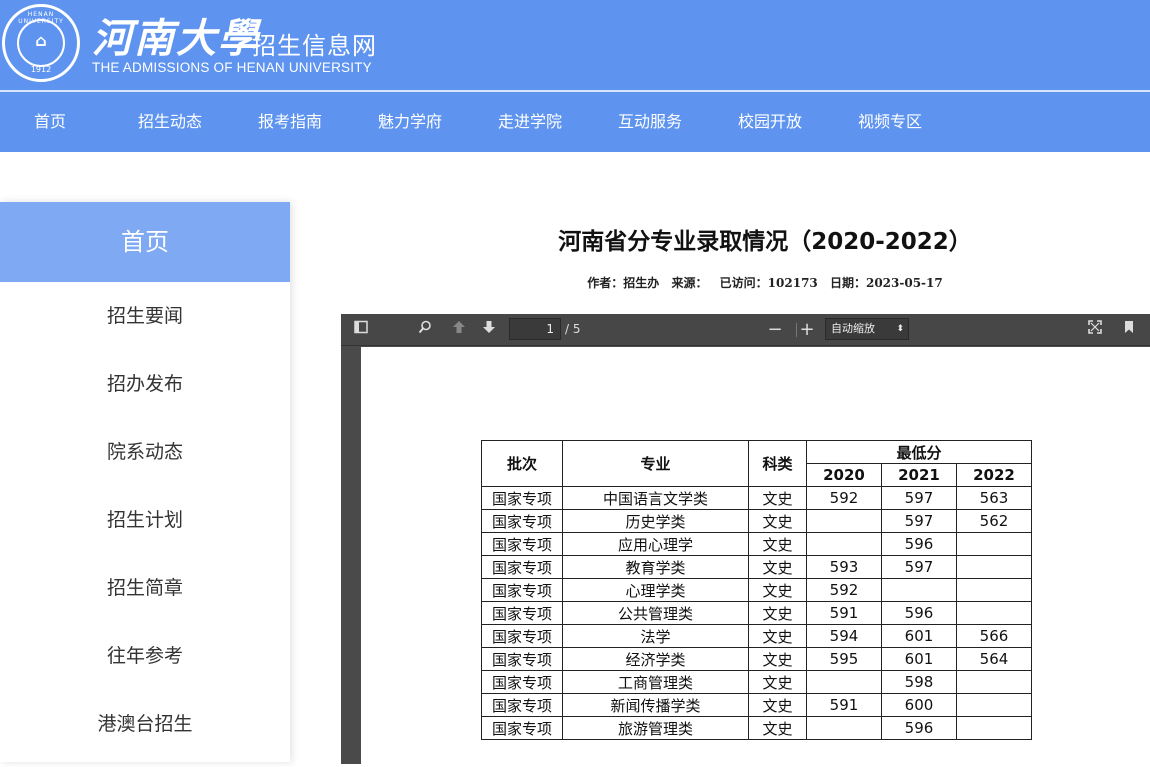 The image size is (1150, 767). I want to click on table-row: 国家专项 法学 文史 594 601 566, so click(756, 636).